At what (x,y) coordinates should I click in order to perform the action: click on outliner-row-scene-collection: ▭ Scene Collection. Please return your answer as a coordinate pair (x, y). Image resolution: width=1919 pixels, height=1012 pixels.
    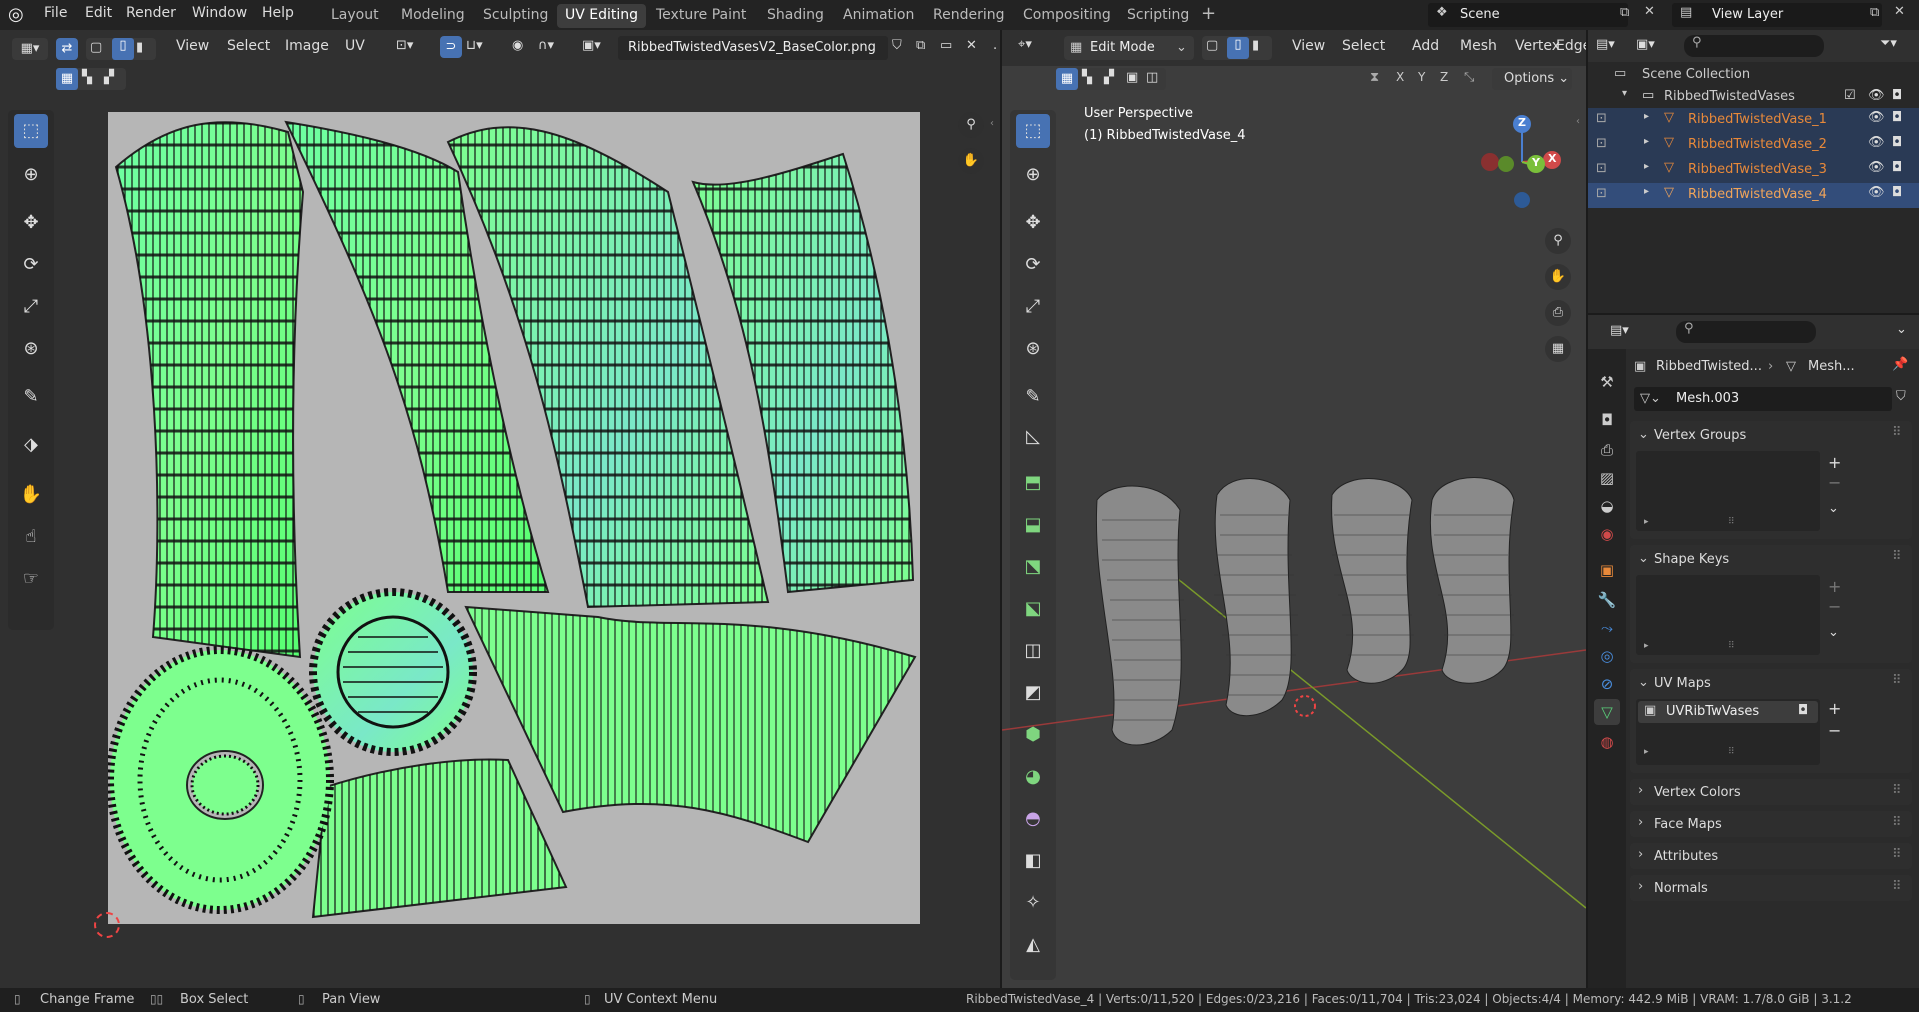
    Looking at the image, I should click on (1753, 75).